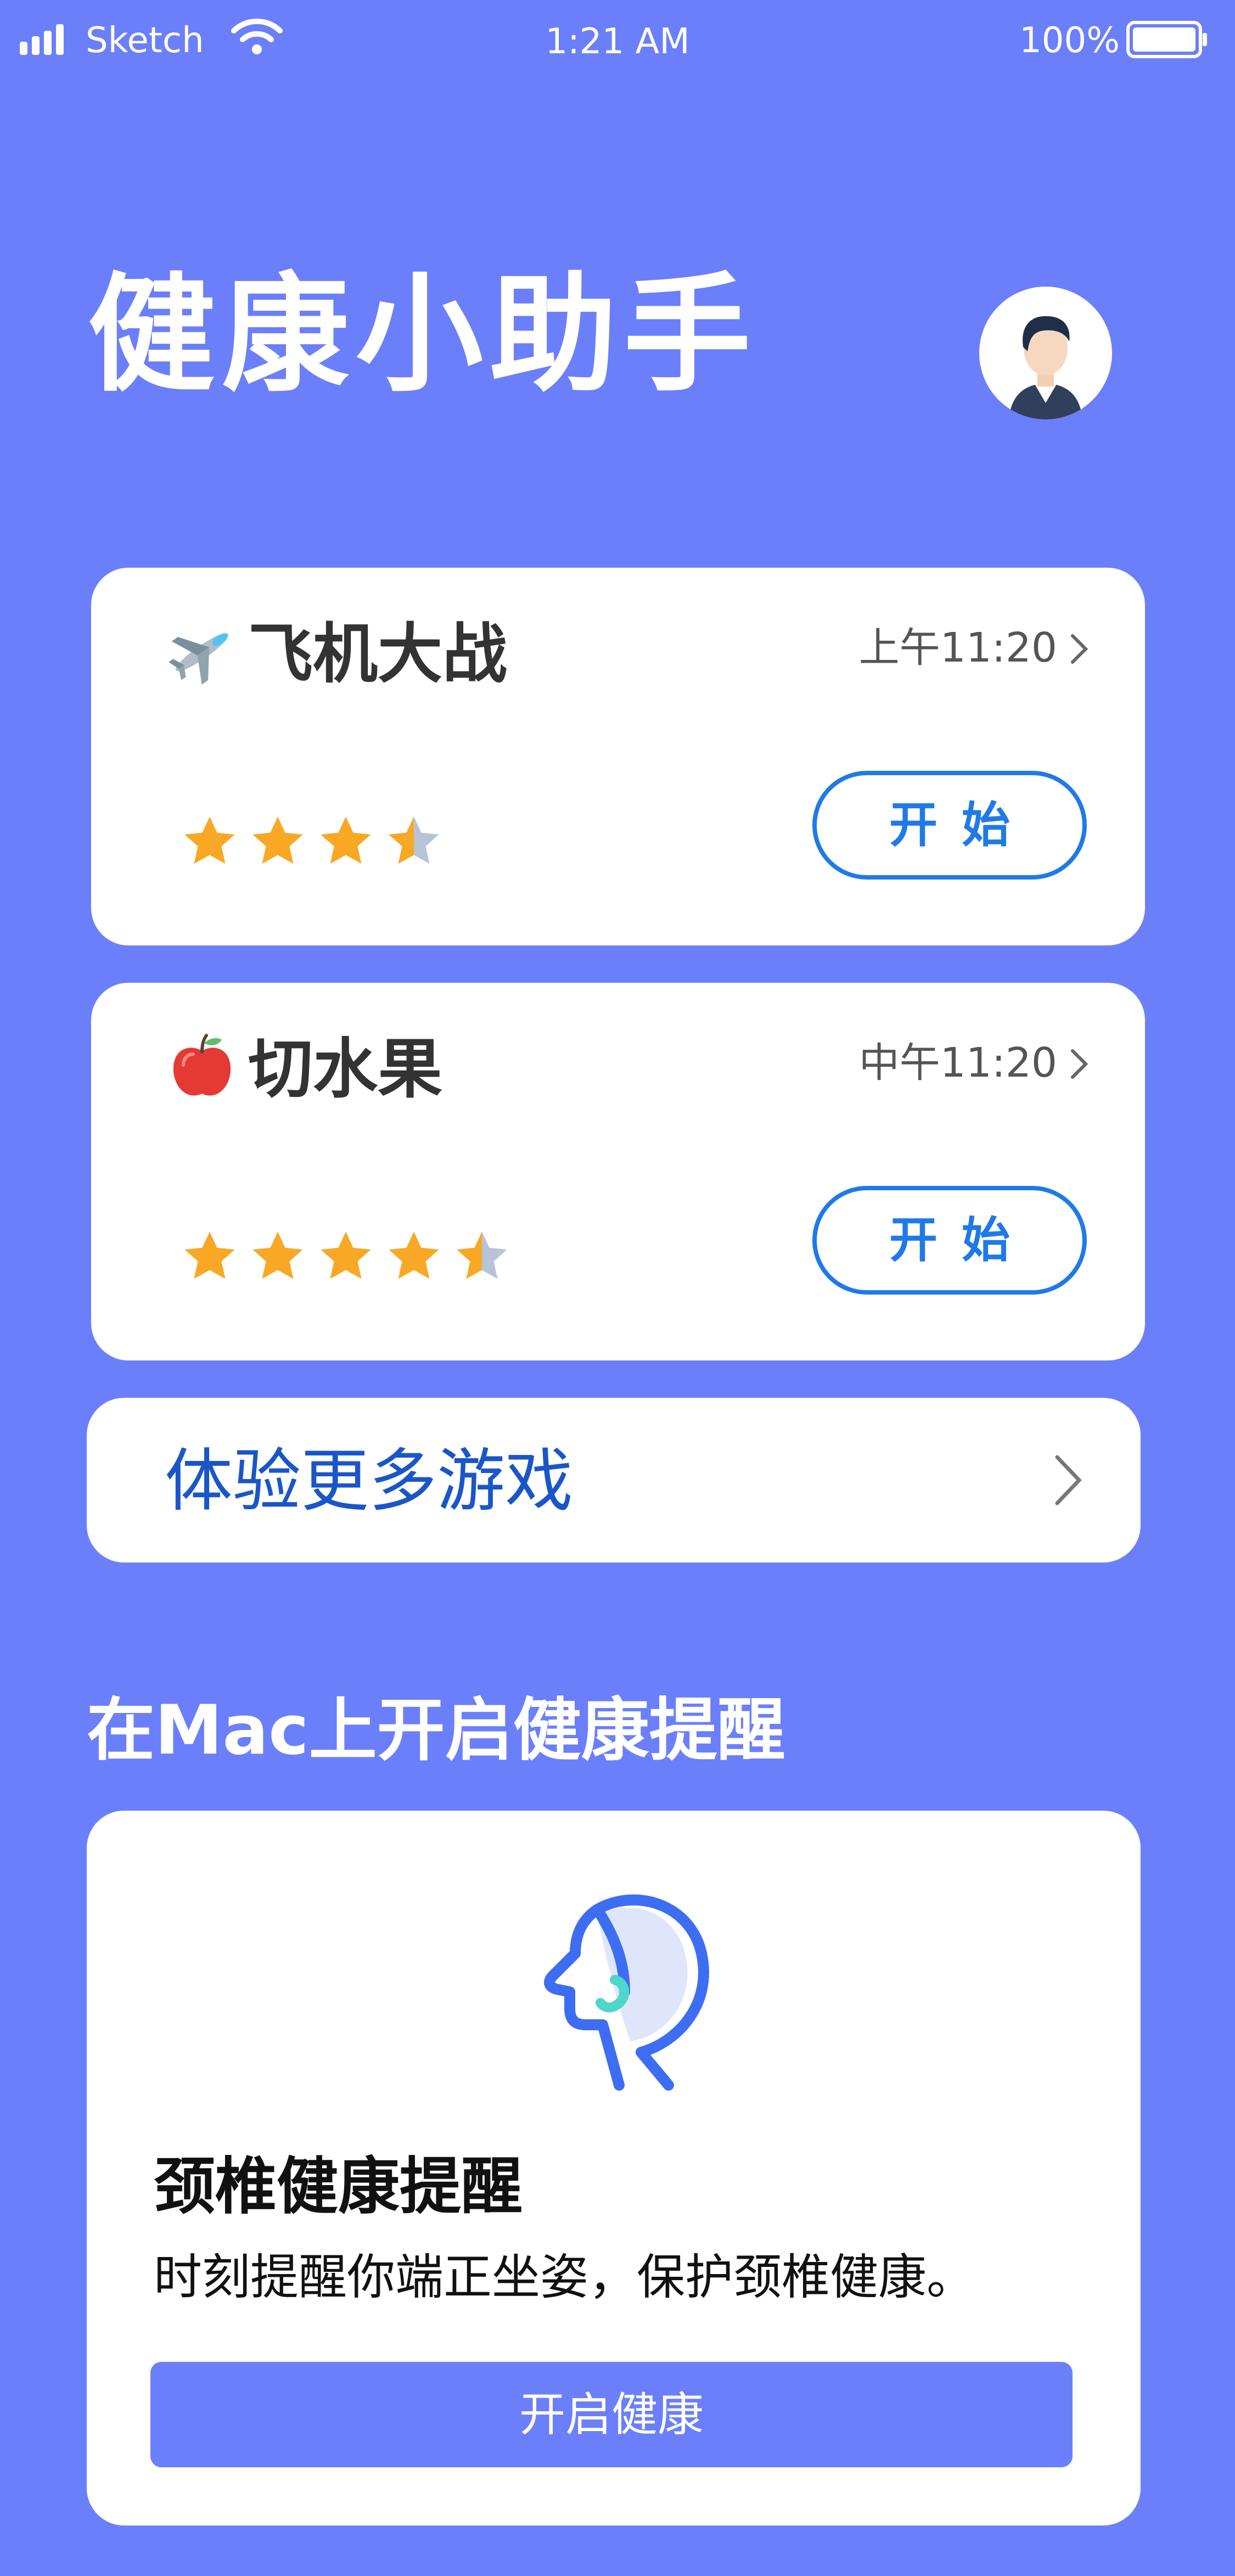 The width and height of the screenshot is (1235, 2576). What do you see at coordinates (199, 659) in the screenshot?
I see `airplane-icon` at bounding box center [199, 659].